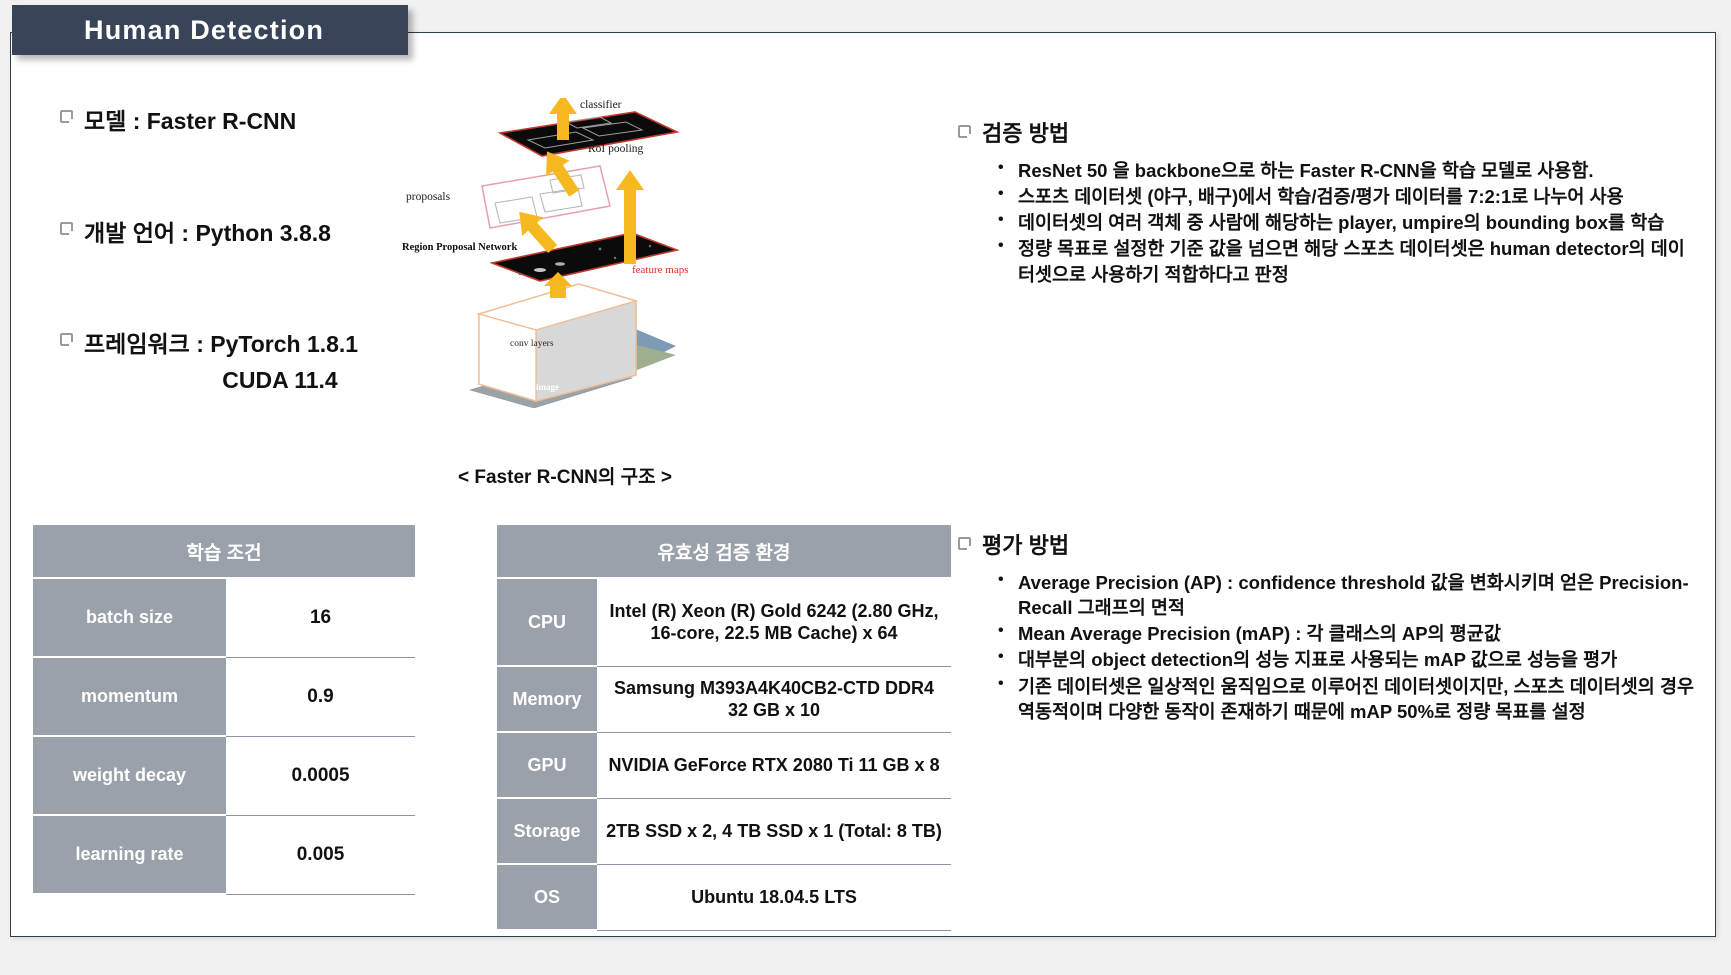 The width and height of the screenshot is (1731, 975). Describe the element at coordinates (129, 618) in the screenshot. I see `table-cell-label: batch size` at that location.